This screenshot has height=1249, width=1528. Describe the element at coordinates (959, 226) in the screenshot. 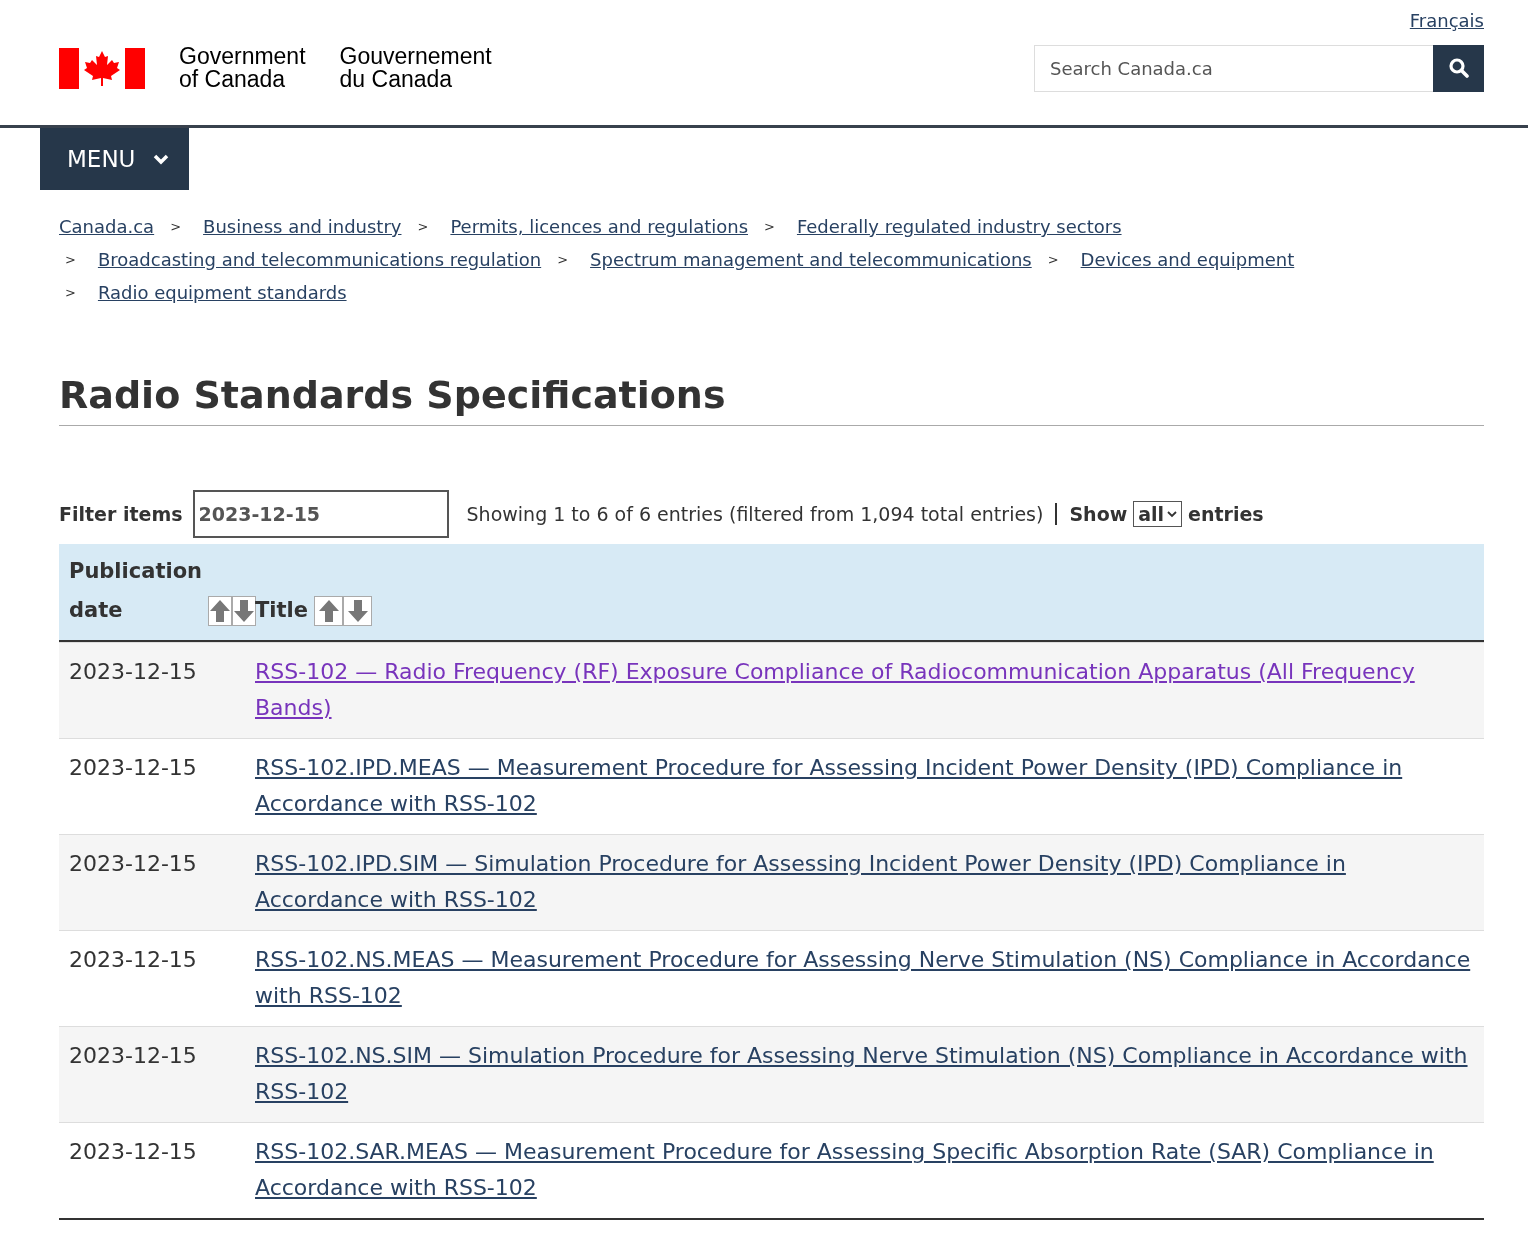

I see `breadcrumb-link: Federally regulated industry sectors` at that location.